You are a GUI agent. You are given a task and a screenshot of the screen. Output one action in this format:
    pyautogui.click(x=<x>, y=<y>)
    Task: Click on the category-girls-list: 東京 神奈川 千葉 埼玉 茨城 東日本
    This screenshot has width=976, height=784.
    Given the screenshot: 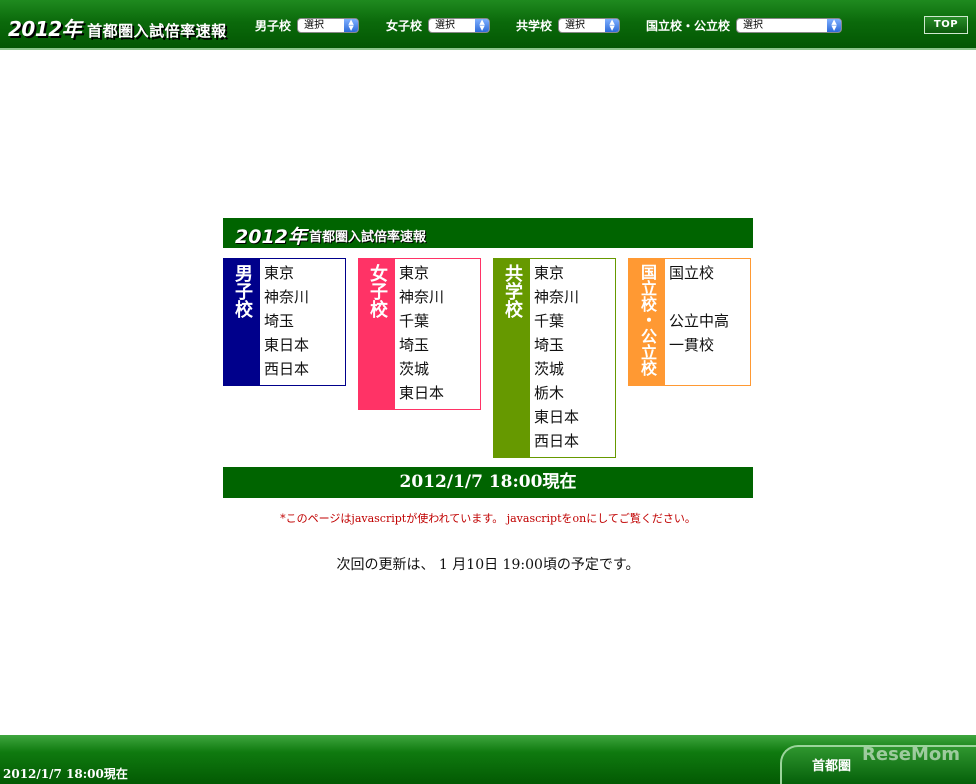 What is the action you would take?
    pyautogui.click(x=419, y=334)
    